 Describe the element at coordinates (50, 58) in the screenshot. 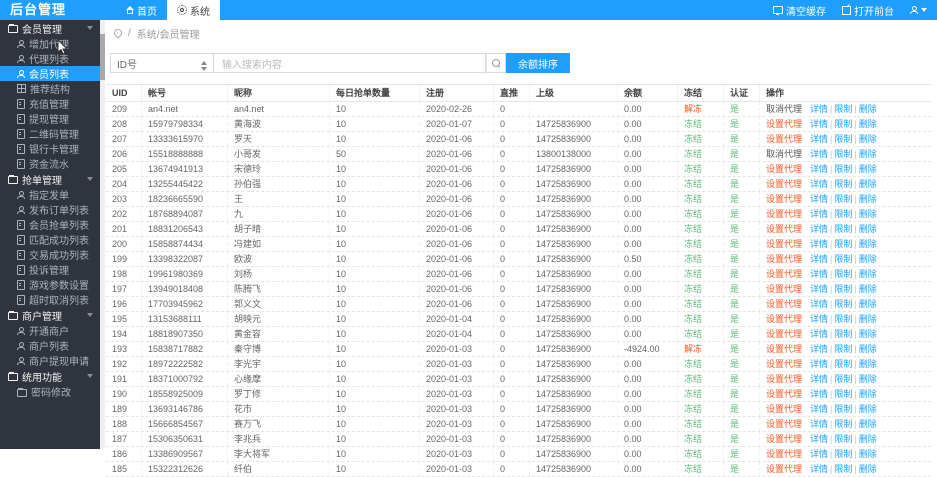

I see `sidebar-item: 代理列表` at that location.